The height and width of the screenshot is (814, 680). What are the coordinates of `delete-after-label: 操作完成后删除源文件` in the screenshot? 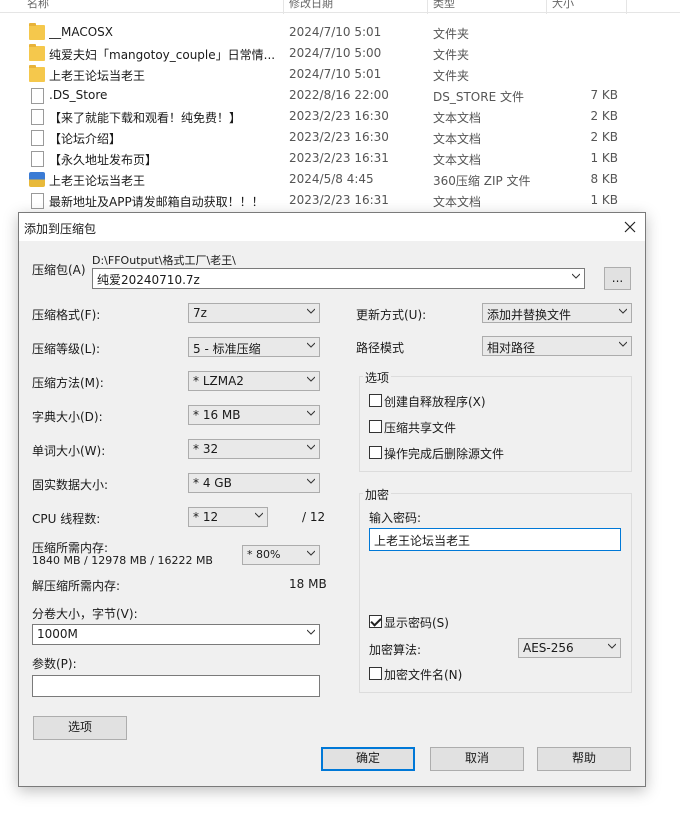 It's located at (444, 453).